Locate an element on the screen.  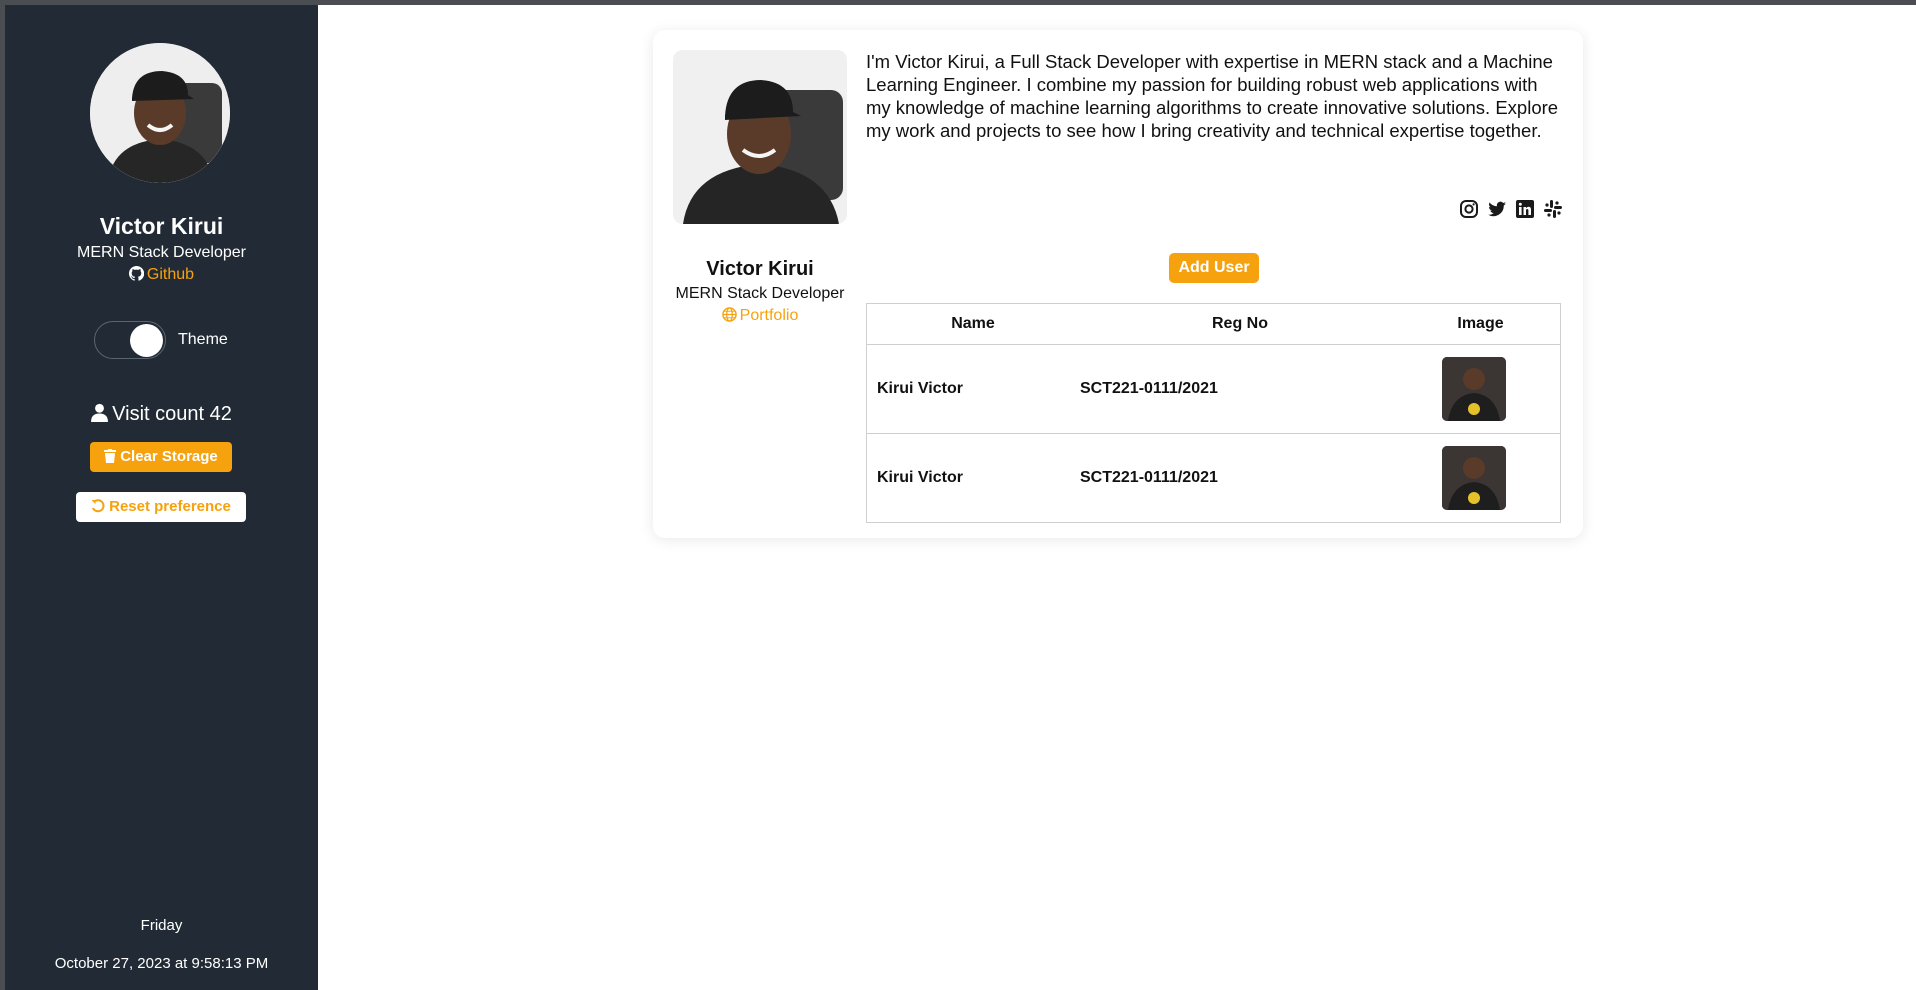
portfolio-link: Portfolio is located at coordinates (760, 316).